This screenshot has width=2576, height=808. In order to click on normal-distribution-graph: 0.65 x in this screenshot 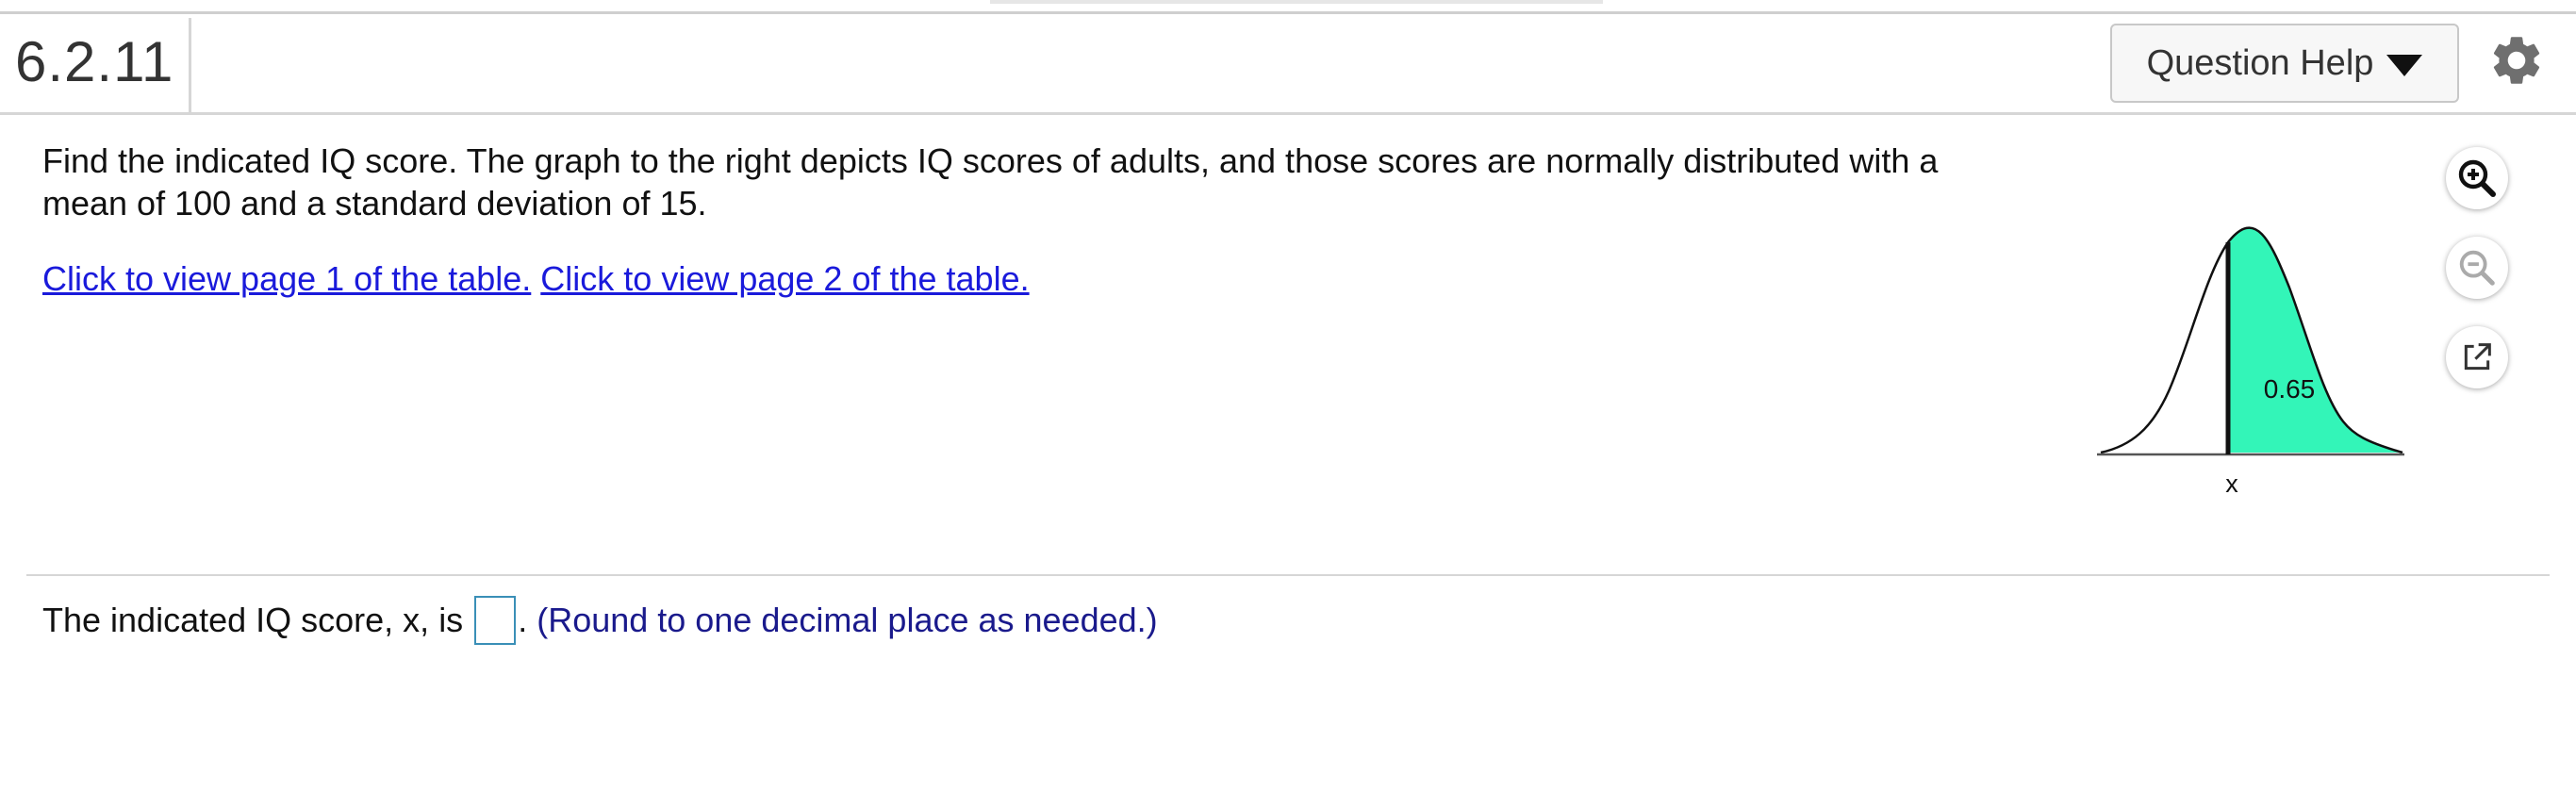, I will do `click(2250, 362)`.